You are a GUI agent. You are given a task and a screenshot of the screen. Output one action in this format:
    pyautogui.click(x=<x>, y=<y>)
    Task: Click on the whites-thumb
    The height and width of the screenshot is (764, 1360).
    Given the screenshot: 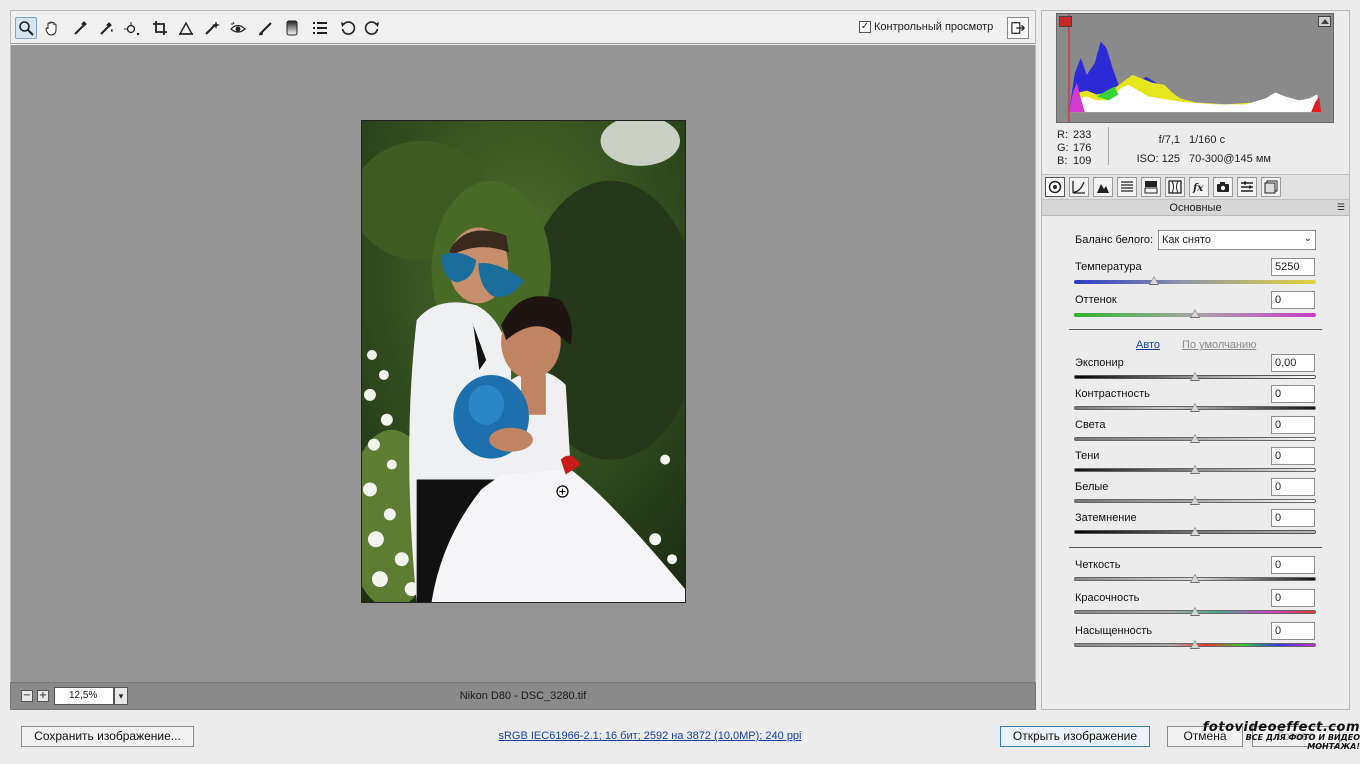 What is the action you would take?
    pyautogui.click(x=1195, y=500)
    